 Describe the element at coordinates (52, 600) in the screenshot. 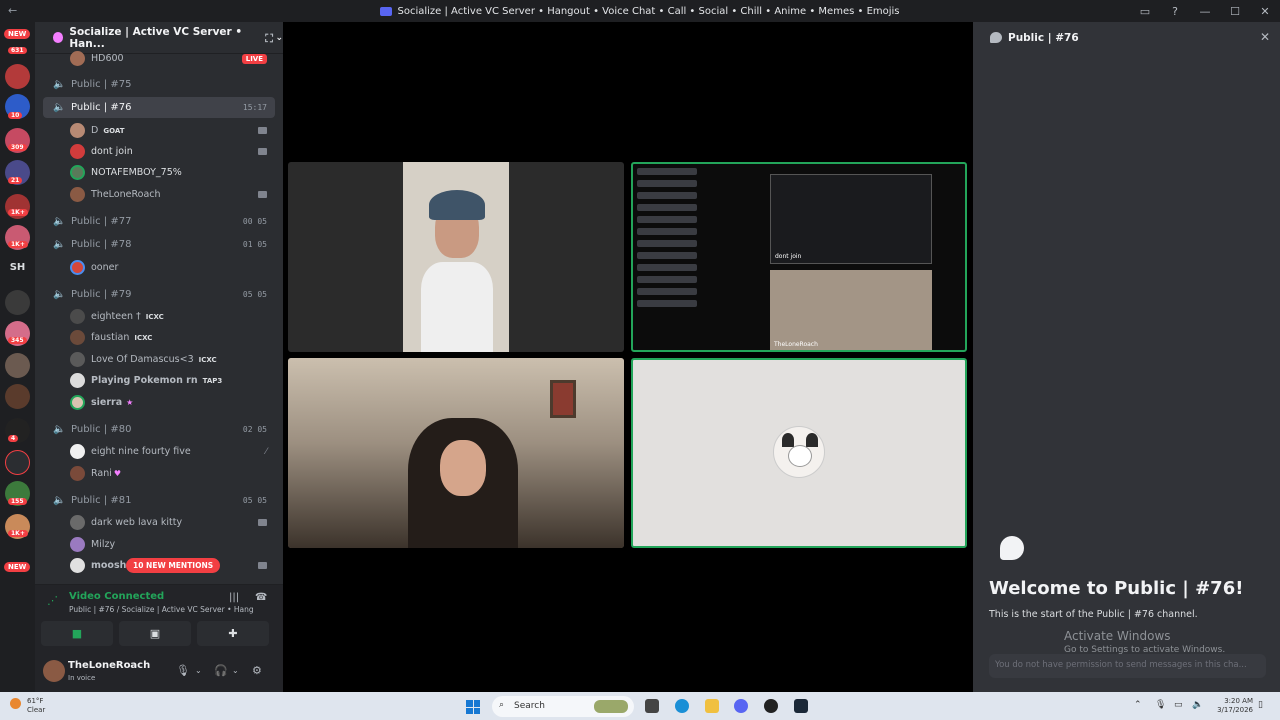

I see `signal-icon: ⋰` at that location.